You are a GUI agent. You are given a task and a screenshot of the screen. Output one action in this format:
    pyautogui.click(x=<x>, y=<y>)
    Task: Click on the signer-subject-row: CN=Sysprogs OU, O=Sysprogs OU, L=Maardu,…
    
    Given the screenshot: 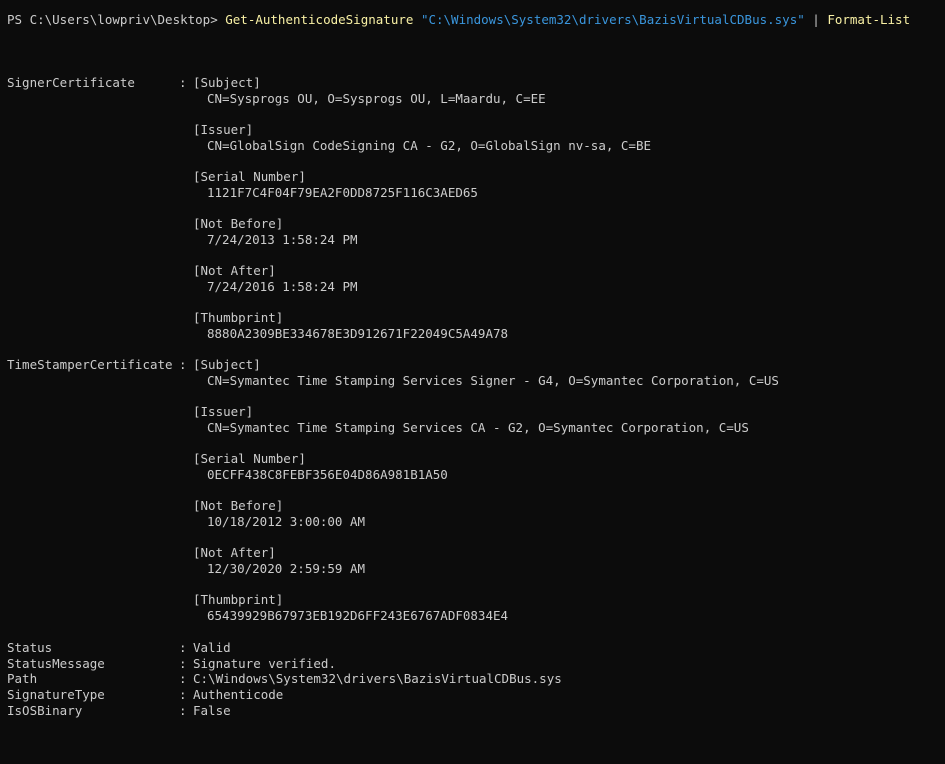 What is the action you would take?
    pyautogui.click(x=276, y=99)
    